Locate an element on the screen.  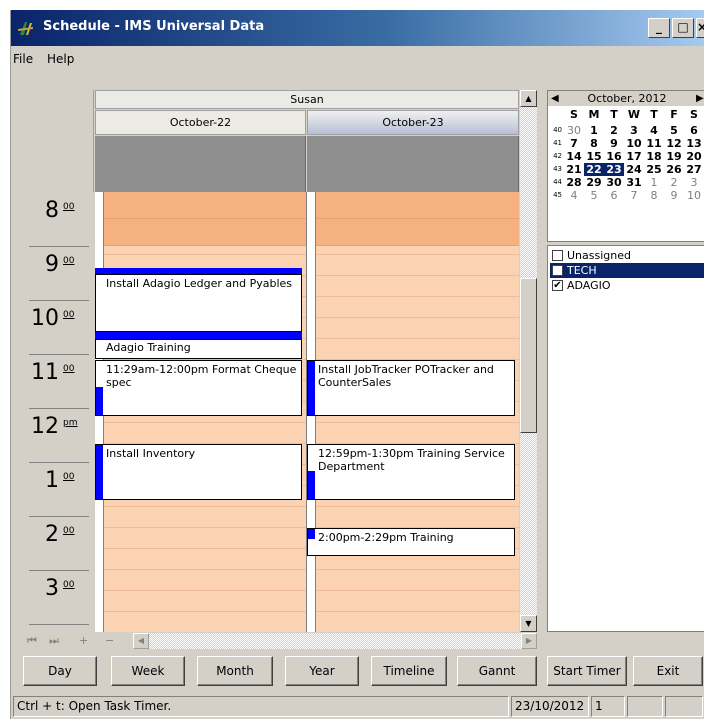
calendar-day: 14 is located at coordinates (574, 156).